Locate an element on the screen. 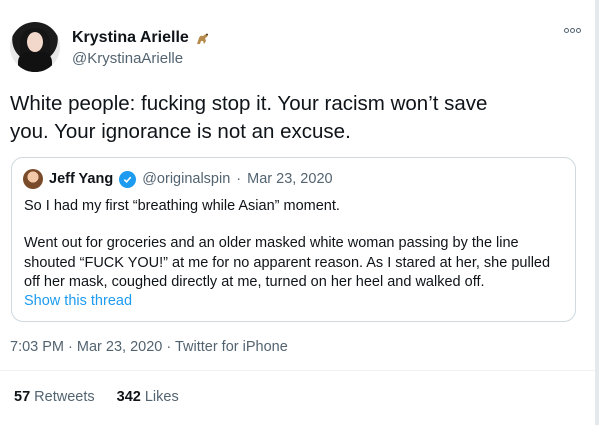 This screenshot has width=599, height=425. engagement-stats: 57 Retweets 342 Likes is located at coordinates (96, 397).